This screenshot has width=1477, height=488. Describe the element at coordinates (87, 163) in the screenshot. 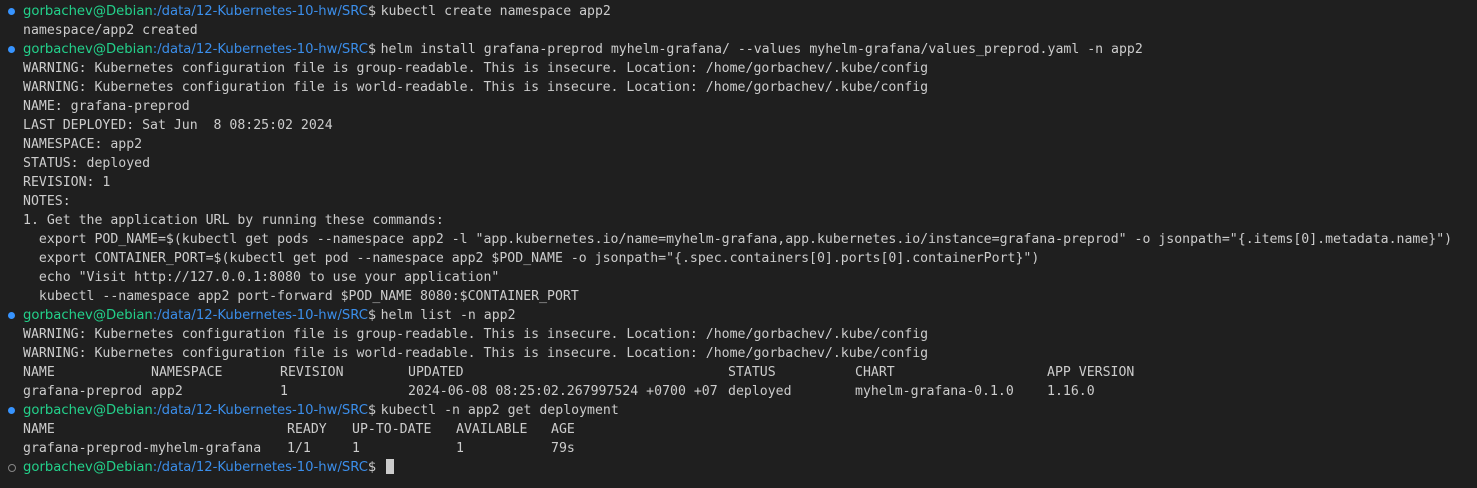

I see `output-text: STATUS: deployed` at that location.